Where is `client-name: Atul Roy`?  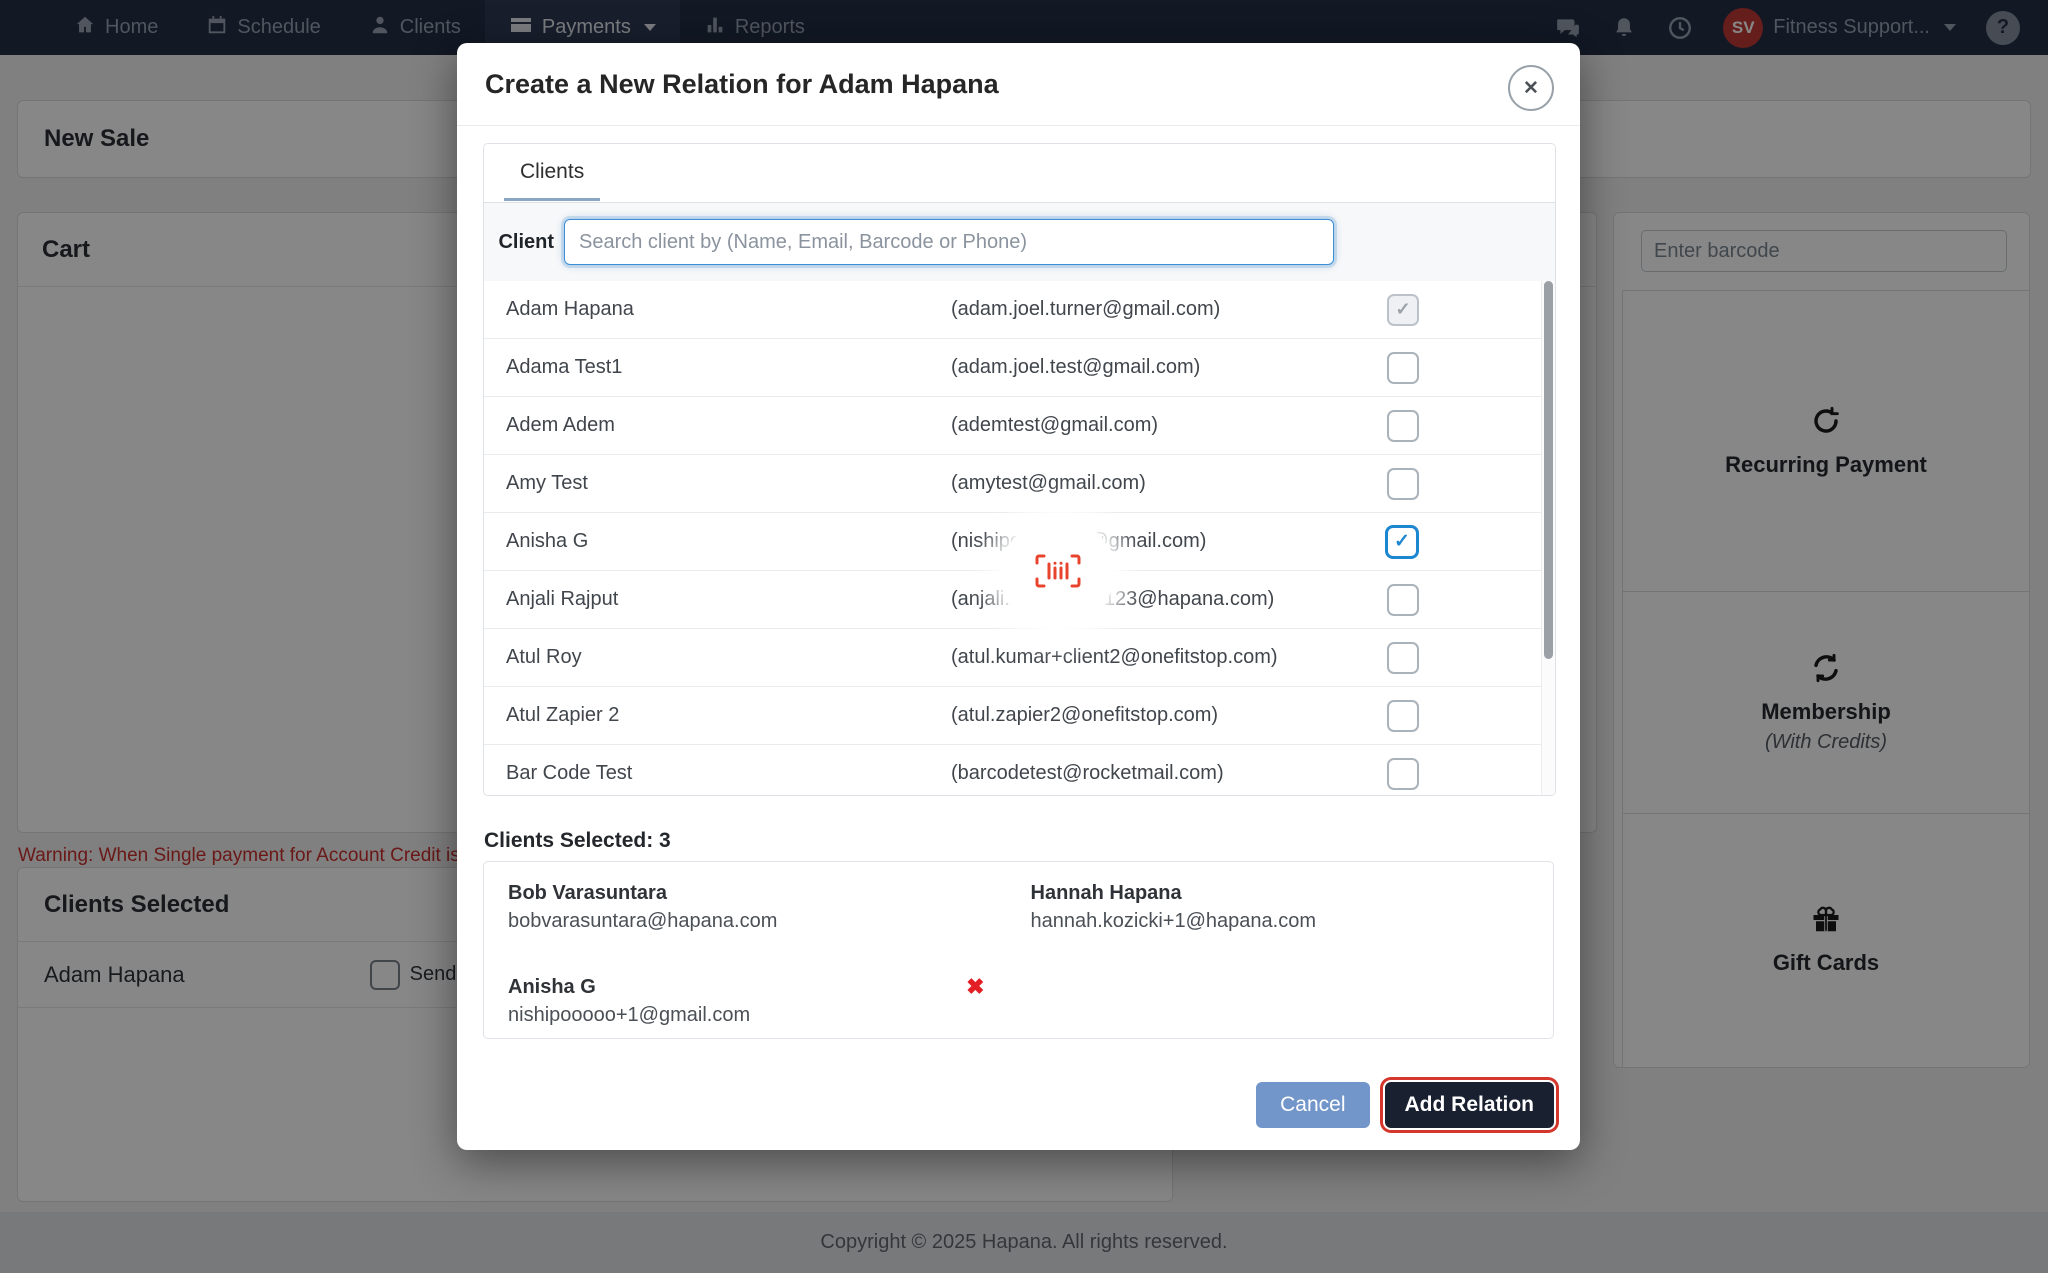 client-name: Atul Roy is located at coordinates (544, 657).